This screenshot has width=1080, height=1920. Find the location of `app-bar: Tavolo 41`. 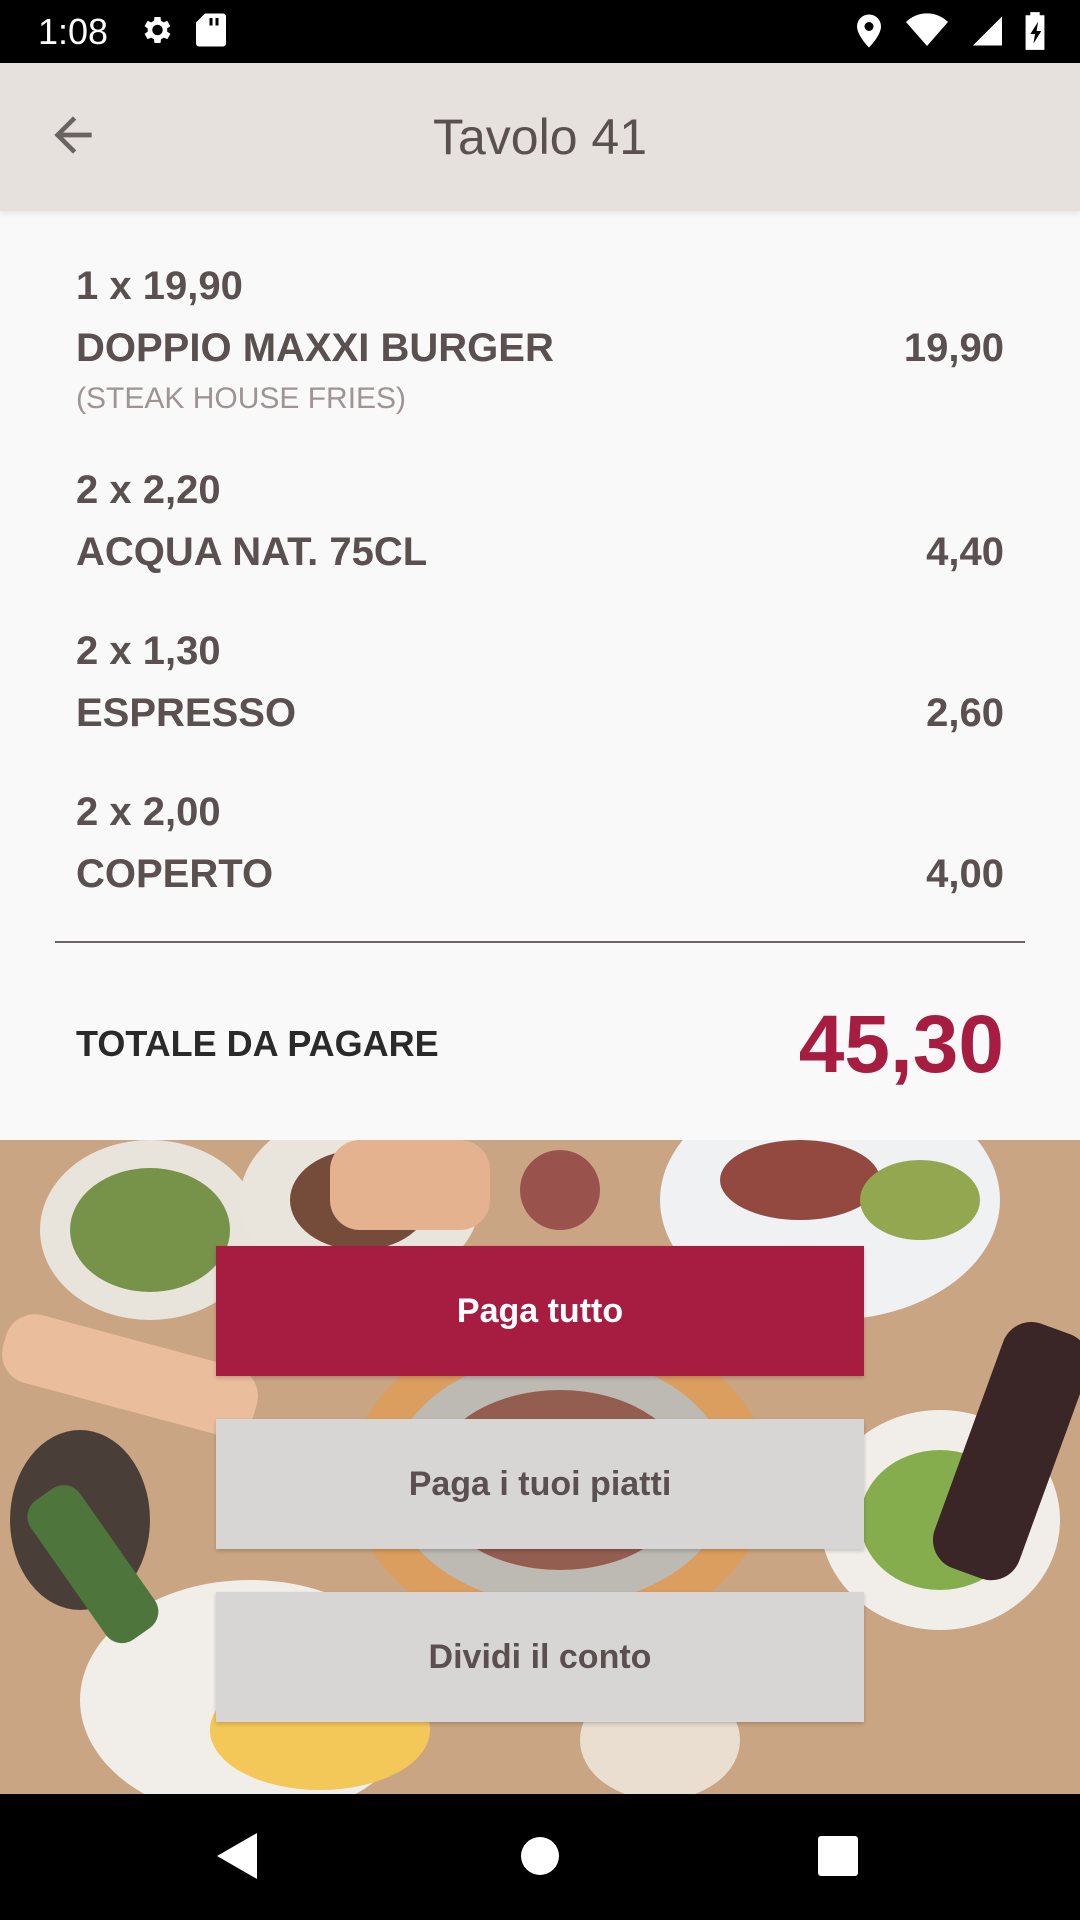

app-bar: Tavolo 41 is located at coordinates (540, 137).